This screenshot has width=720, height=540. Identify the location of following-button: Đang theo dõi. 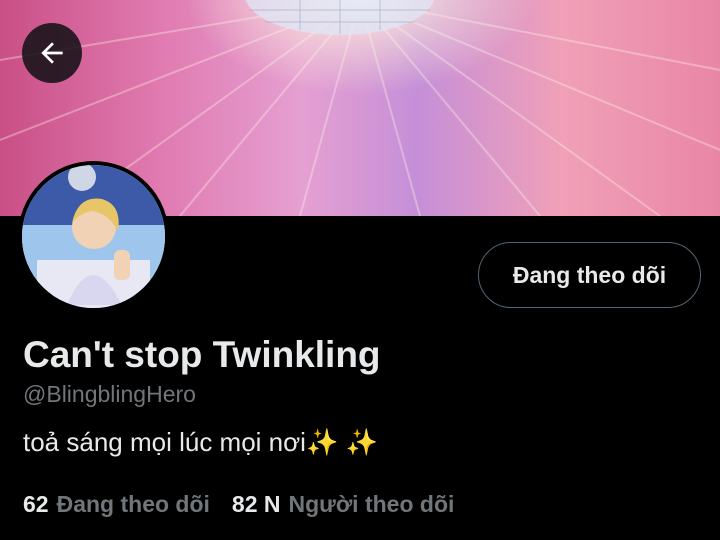
(589, 275).